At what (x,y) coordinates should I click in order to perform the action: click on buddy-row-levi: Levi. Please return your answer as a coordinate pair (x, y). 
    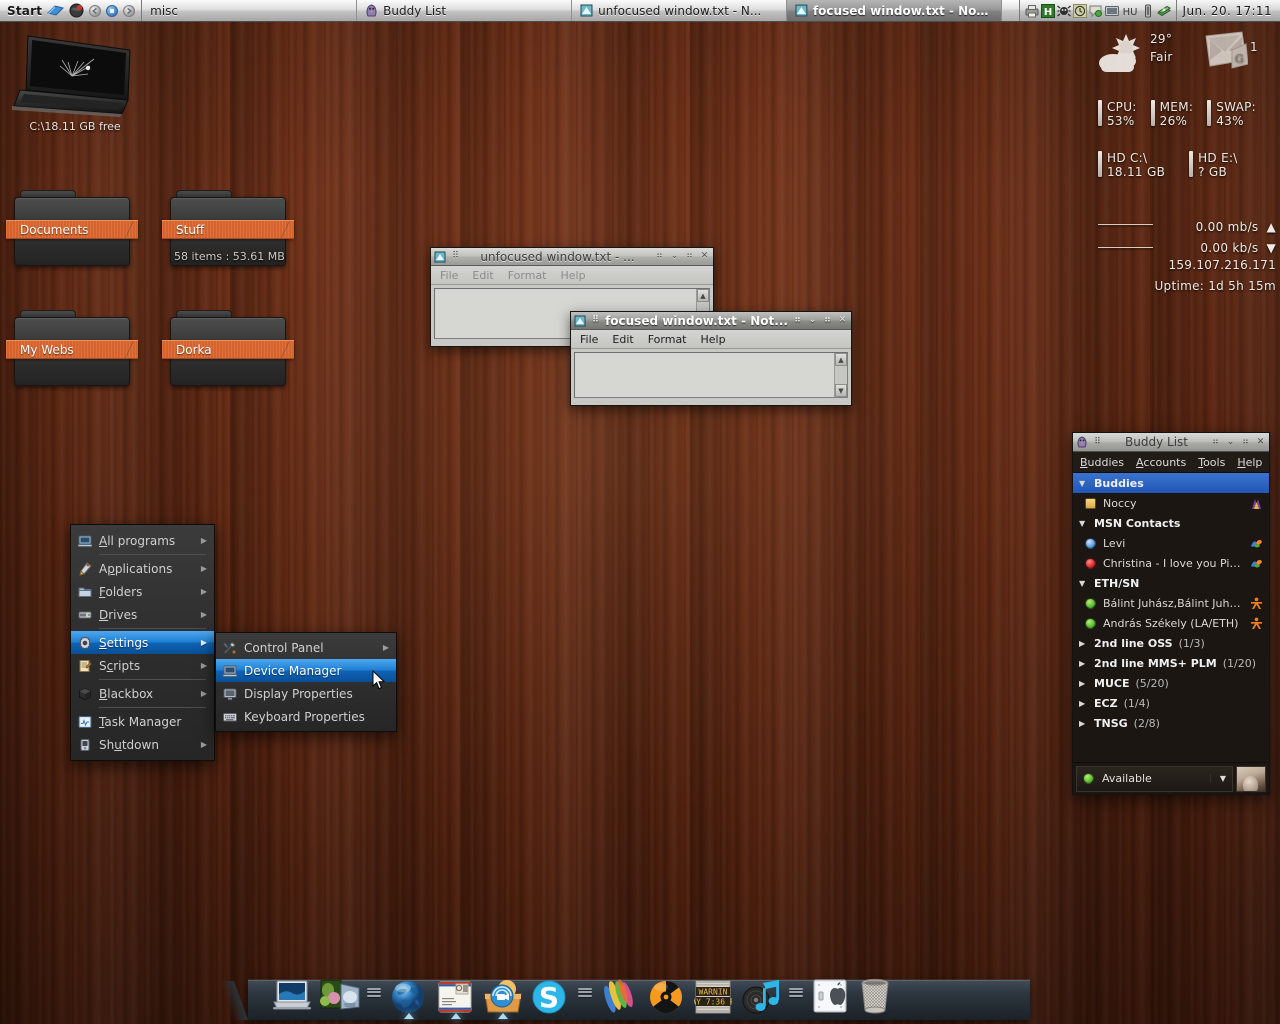
    Looking at the image, I should click on (1171, 543).